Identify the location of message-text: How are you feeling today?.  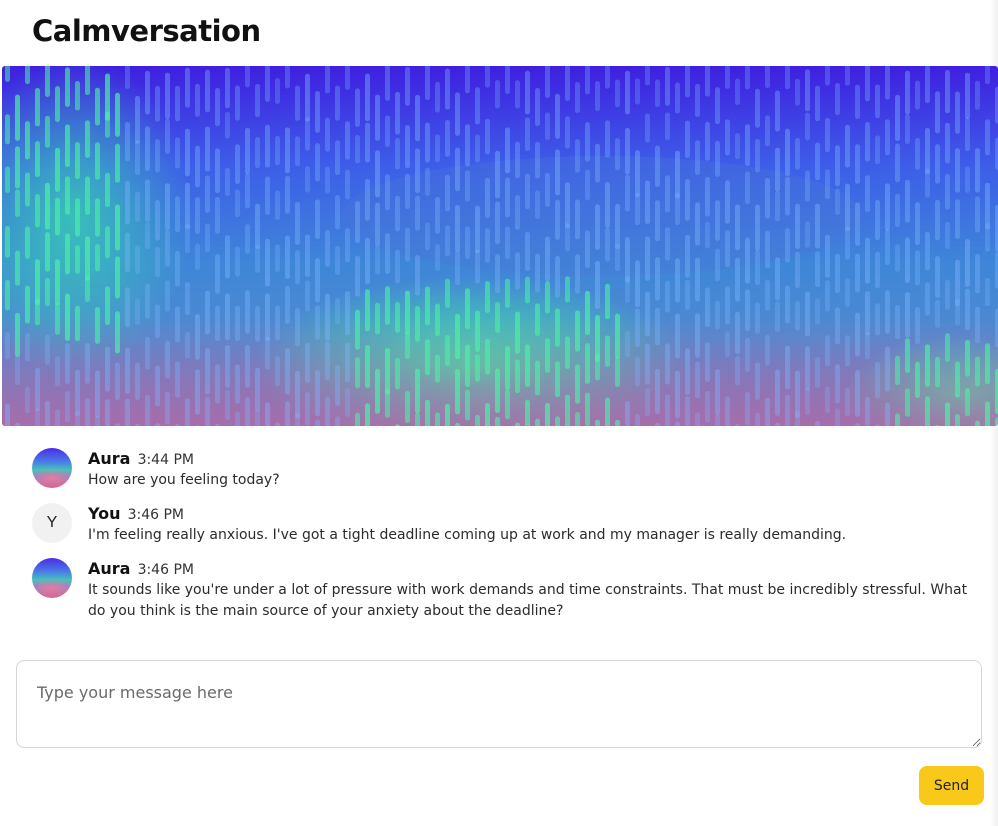
(184, 480).